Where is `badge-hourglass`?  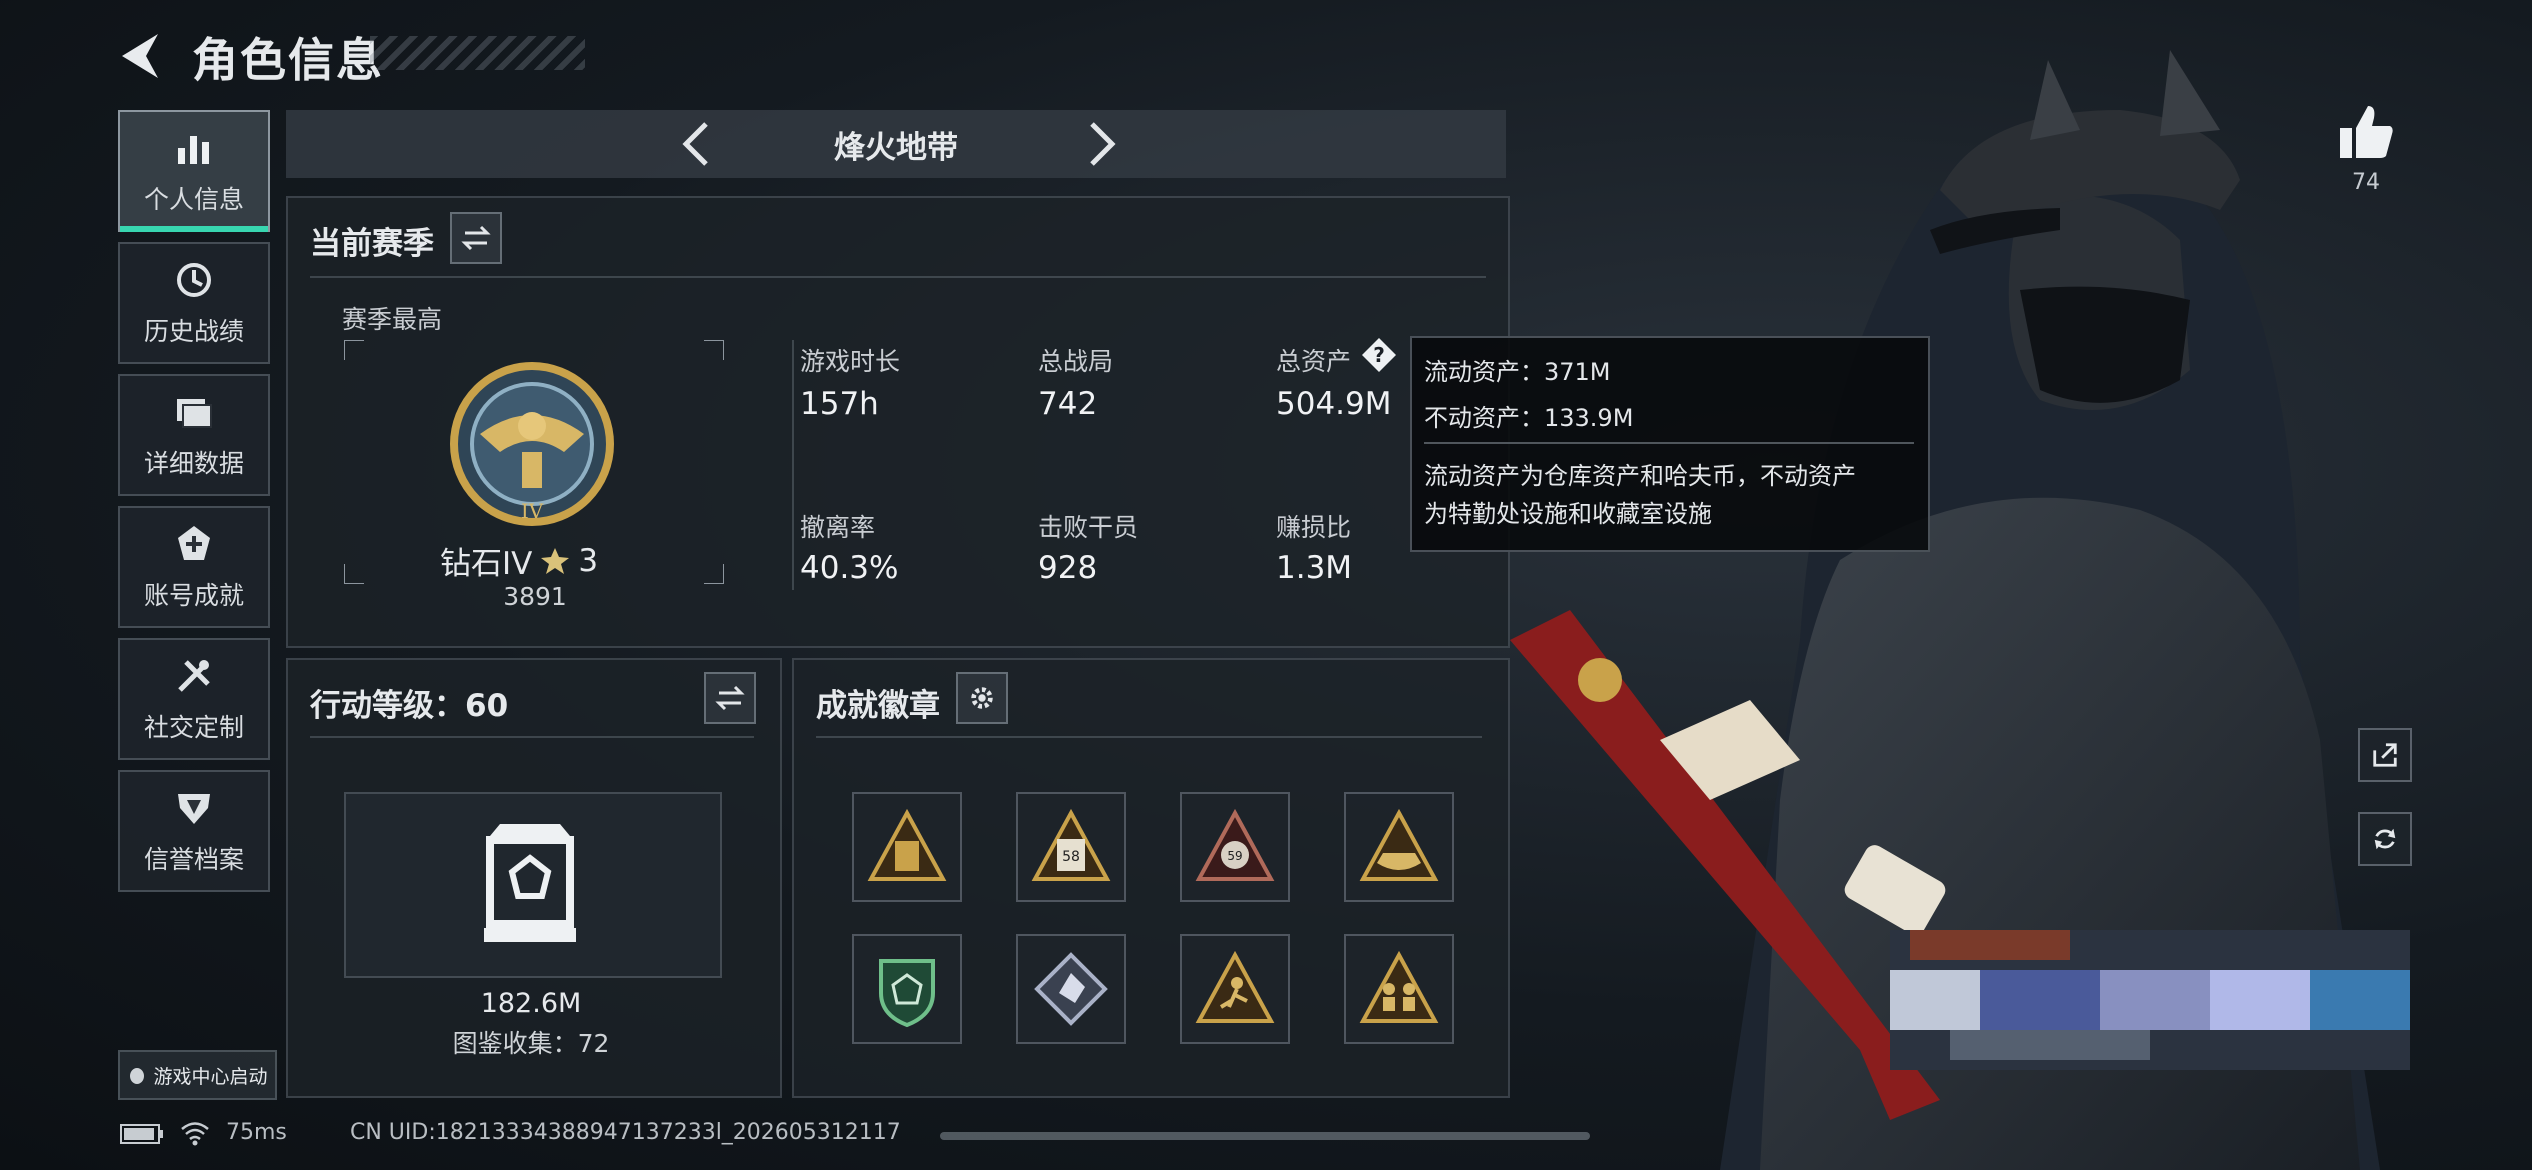 badge-hourglass is located at coordinates (907, 847).